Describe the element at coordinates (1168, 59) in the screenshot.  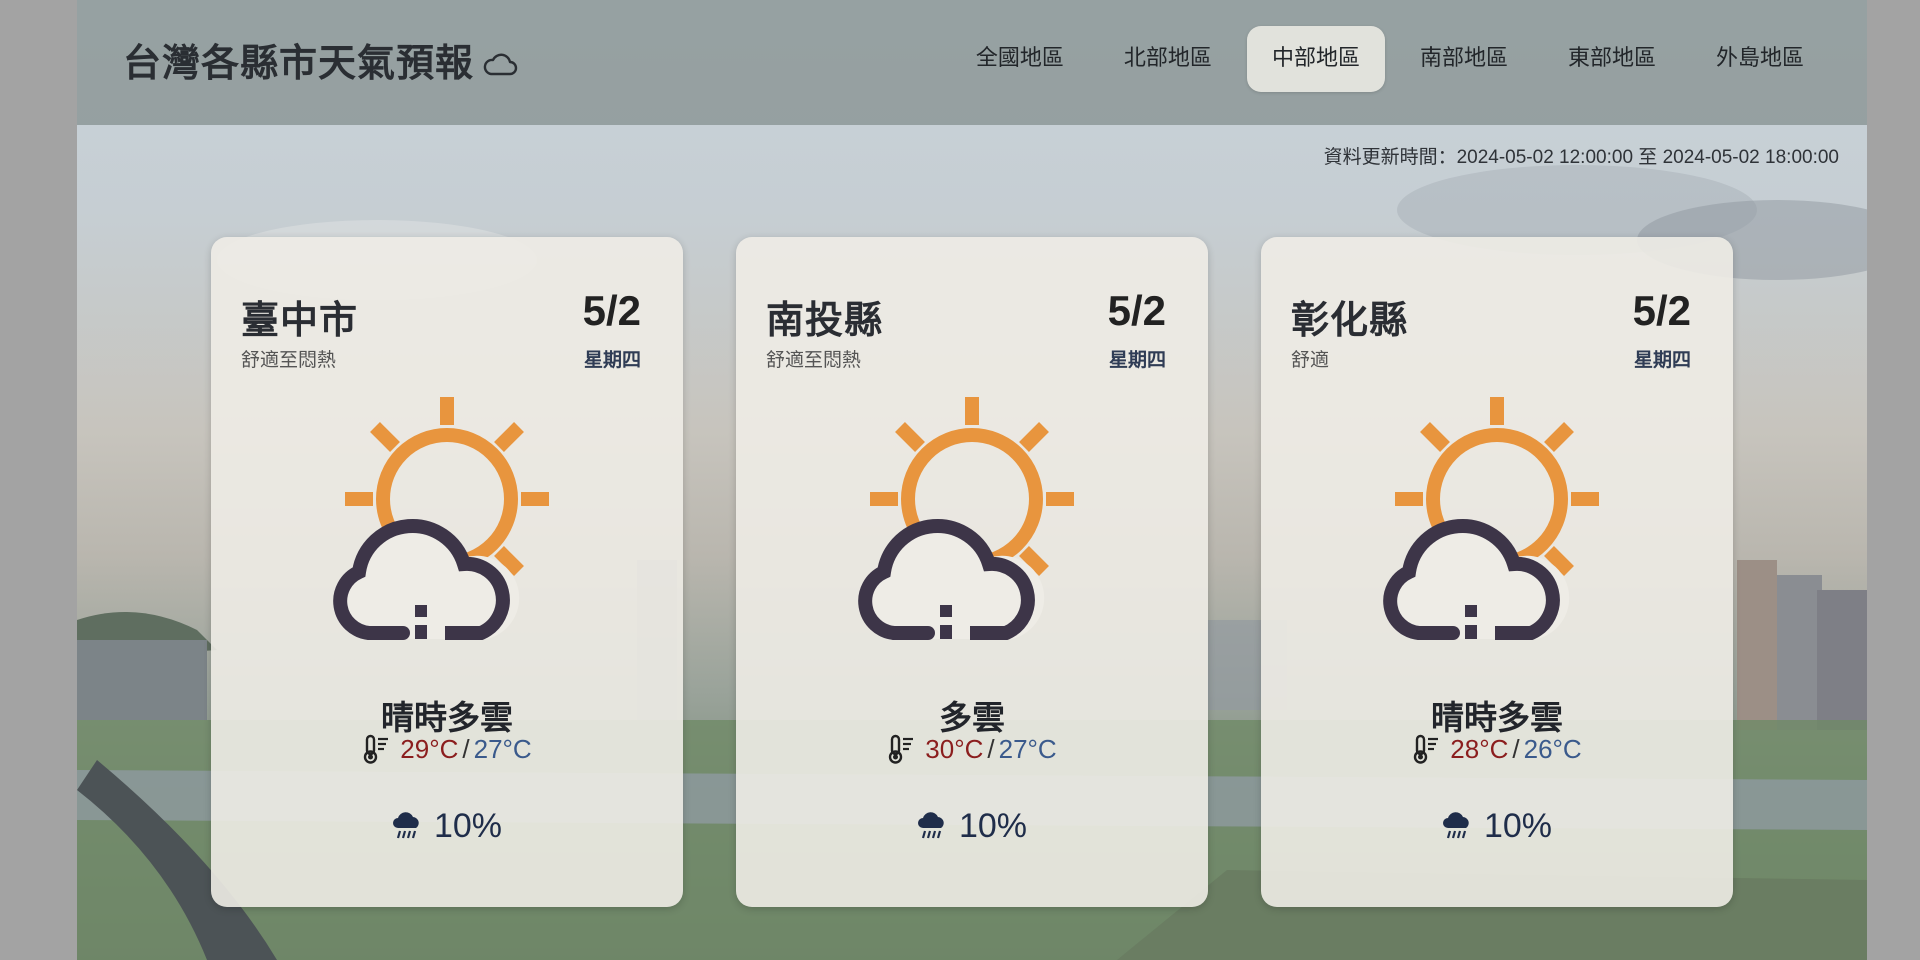
I see `nav-item-north: 北部地區` at that location.